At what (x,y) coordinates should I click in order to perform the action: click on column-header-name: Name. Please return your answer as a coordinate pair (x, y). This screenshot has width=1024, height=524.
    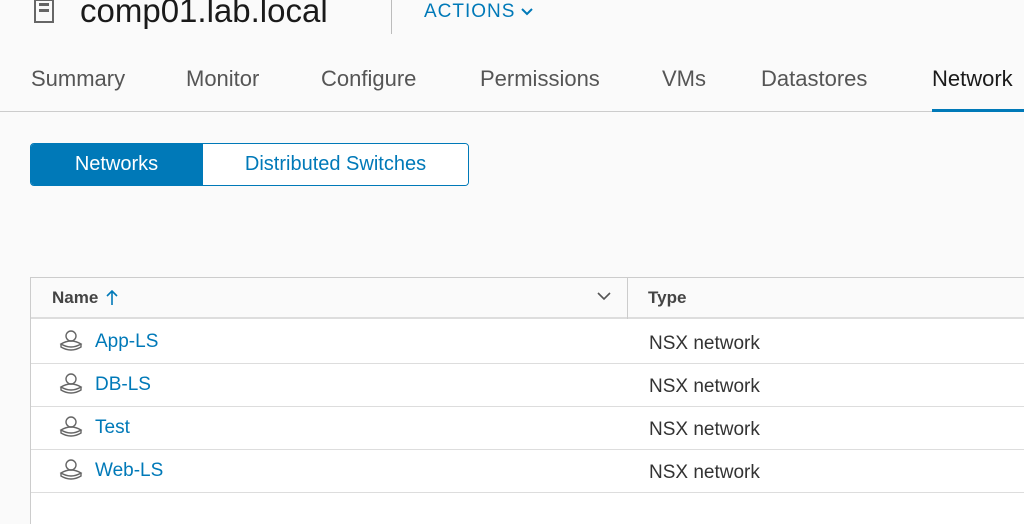
    Looking at the image, I should click on (85, 298).